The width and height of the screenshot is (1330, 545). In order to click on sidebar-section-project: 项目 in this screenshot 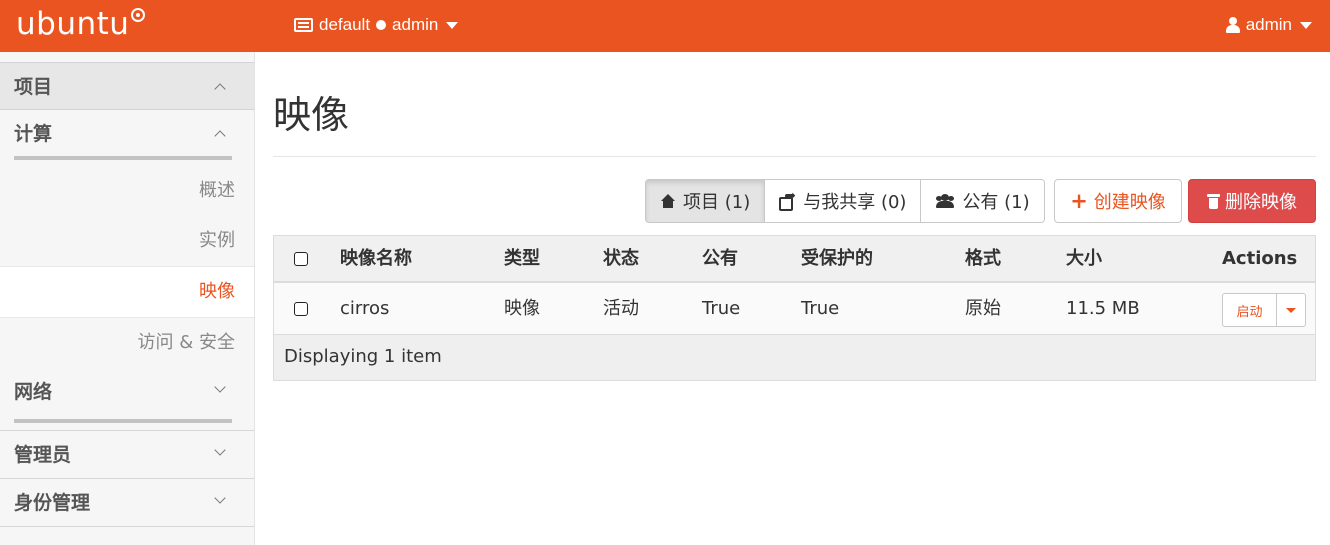, I will do `click(127, 86)`.